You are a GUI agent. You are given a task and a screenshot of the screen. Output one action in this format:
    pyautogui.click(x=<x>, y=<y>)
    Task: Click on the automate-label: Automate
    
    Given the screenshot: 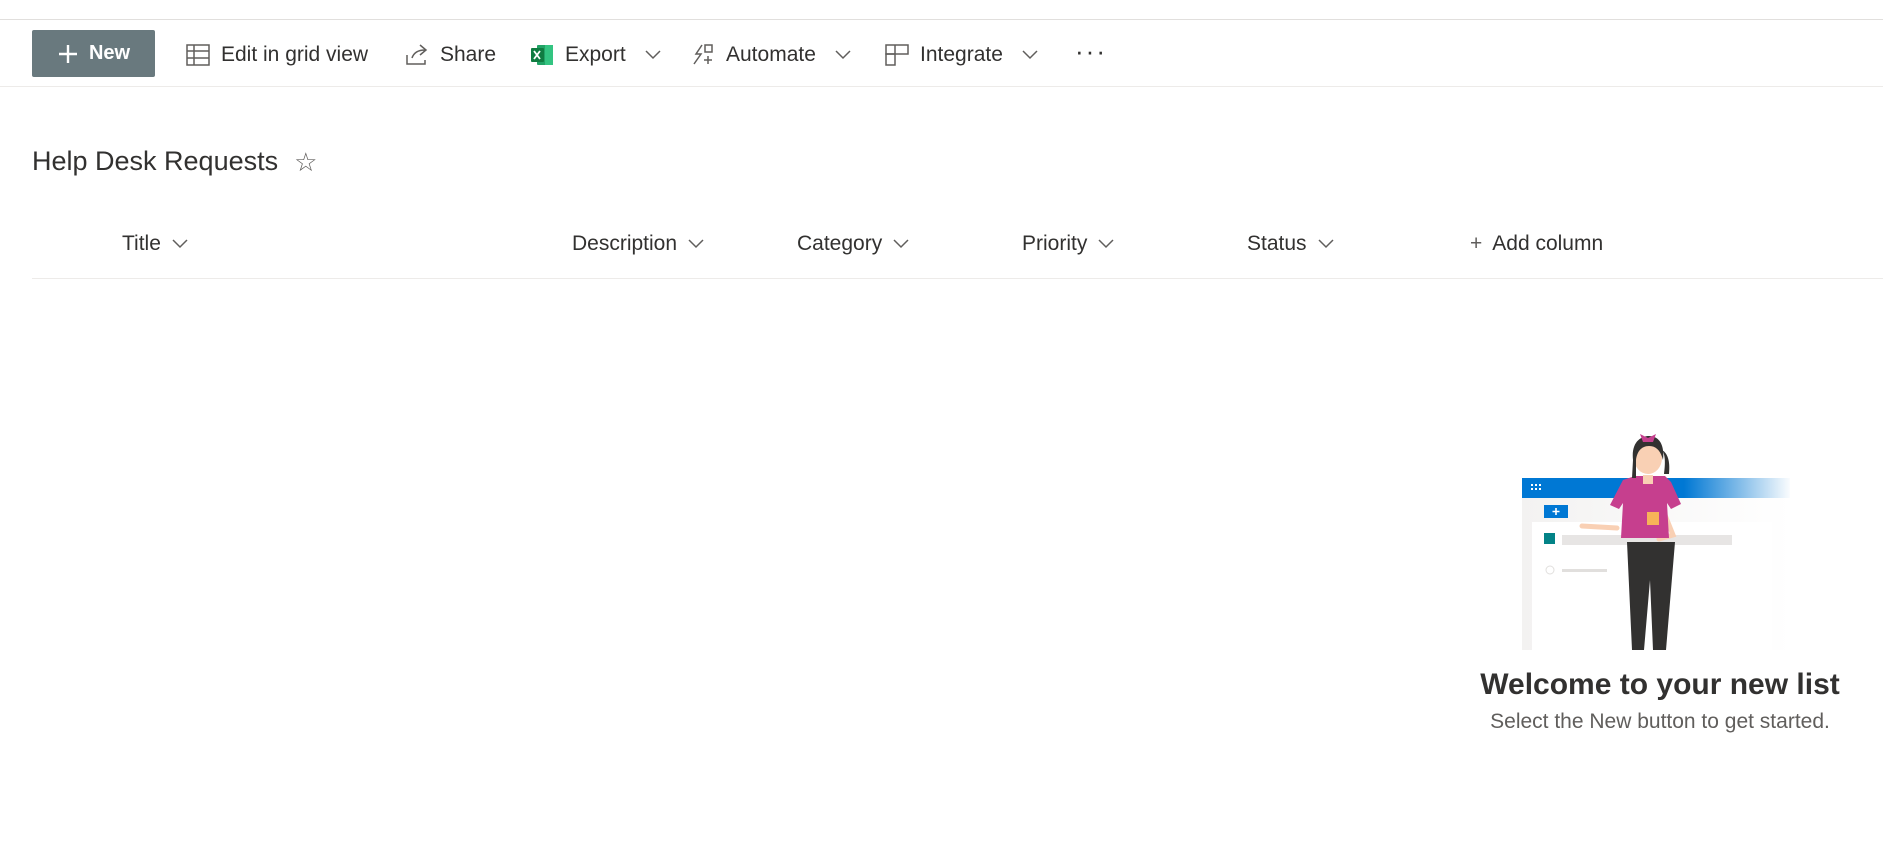 What is the action you would take?
    pyautogui.click(x=771, y=54)
    